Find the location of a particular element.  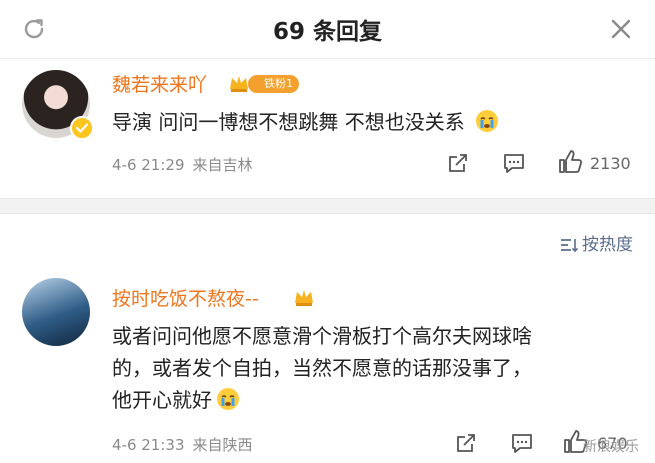

close-icon is located at coordinates (621, 29).